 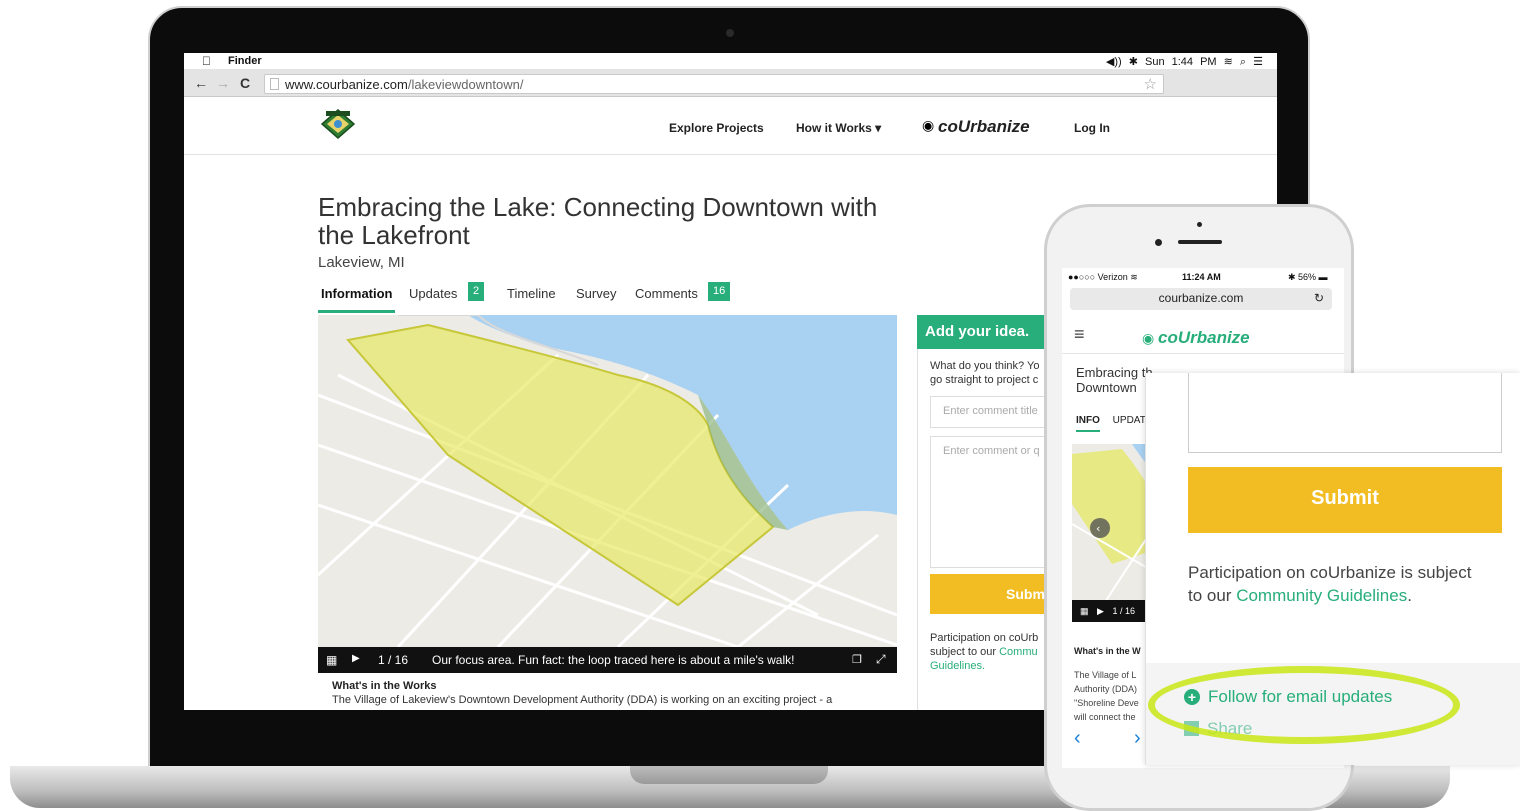 What do you see at coordinates (1084, 611) in the screenshot?
I see `phone-grid-icon: ▦` at bounding box center [1084, 611].